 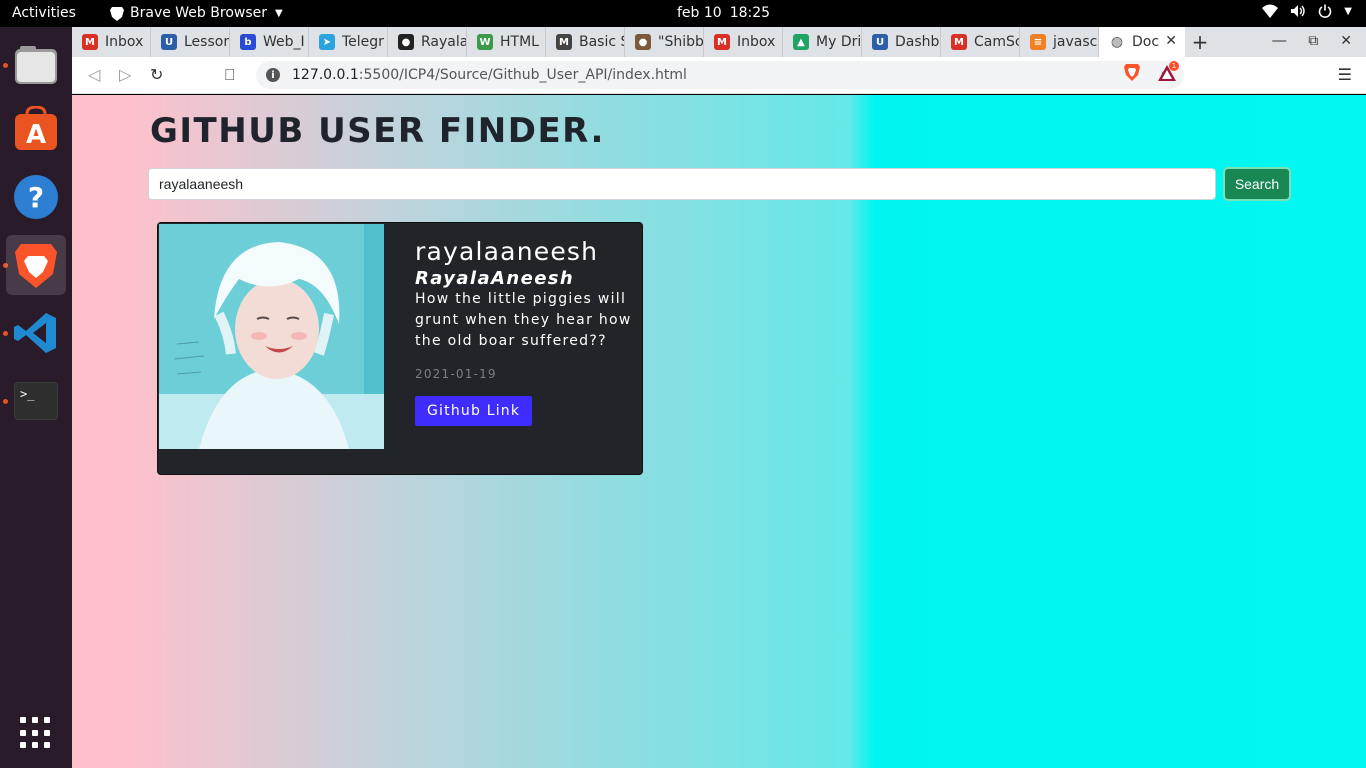 I want to click on tab-active: ◍ Doc ✕, so click(x=1142, y=42).